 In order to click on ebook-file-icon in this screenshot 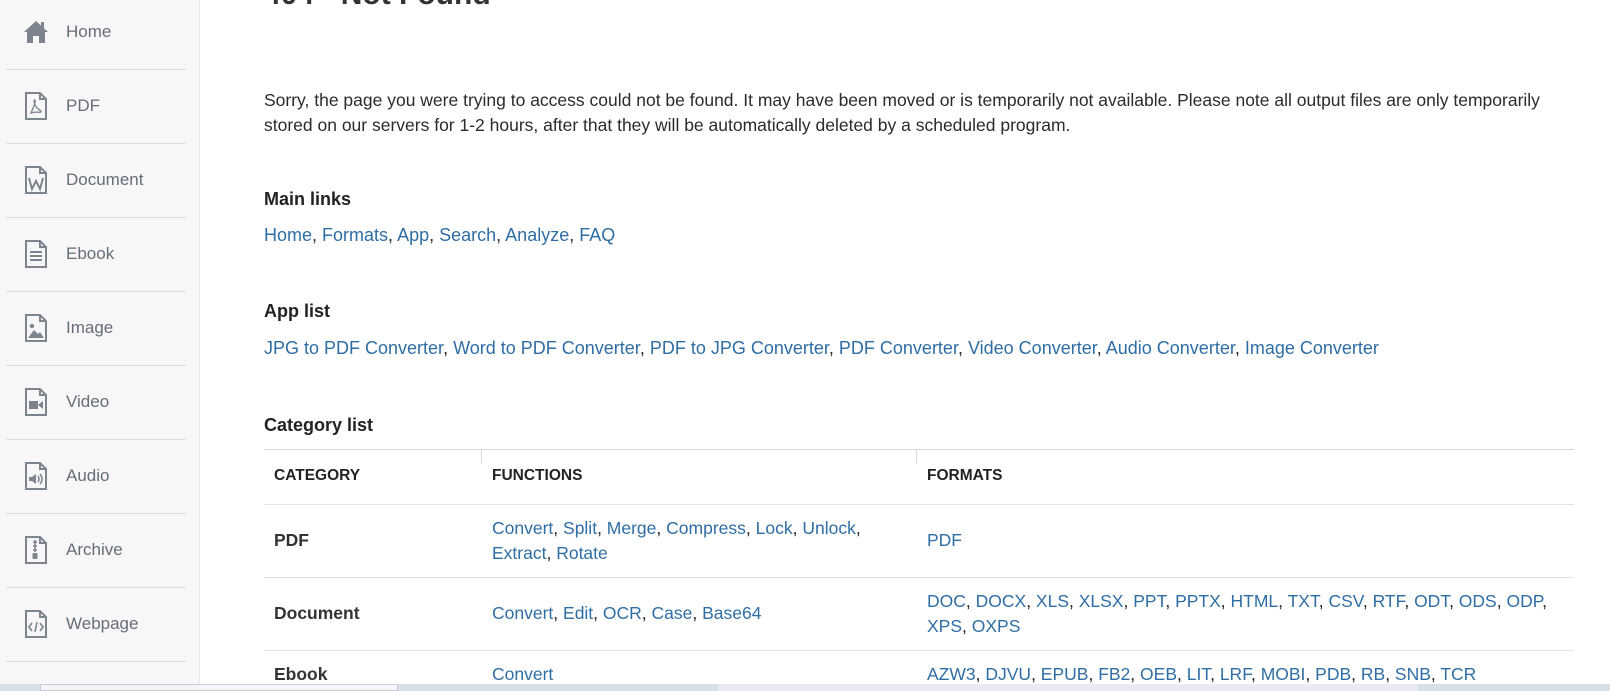, I will do `click(36, 253)`.